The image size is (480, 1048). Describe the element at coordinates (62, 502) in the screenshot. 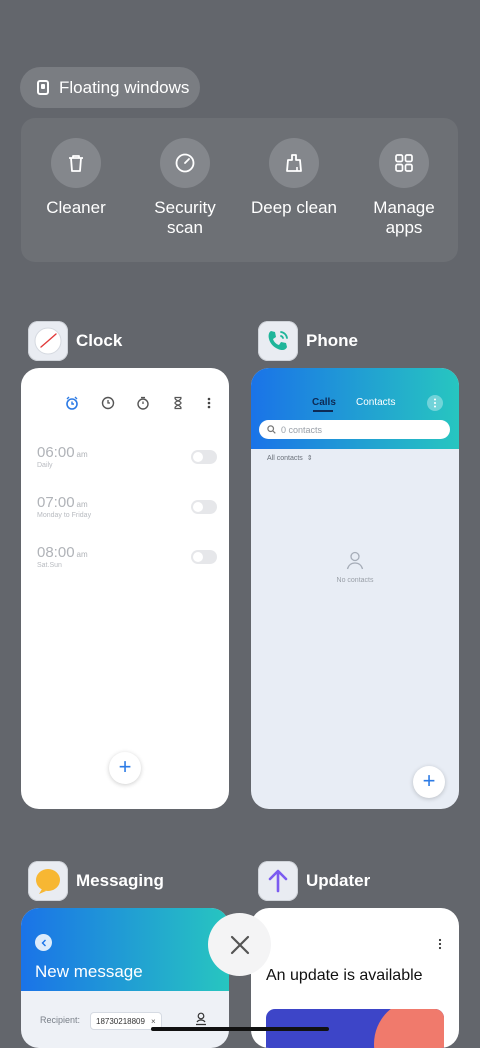

I see `alarm-time: 07:00 am` at that location.